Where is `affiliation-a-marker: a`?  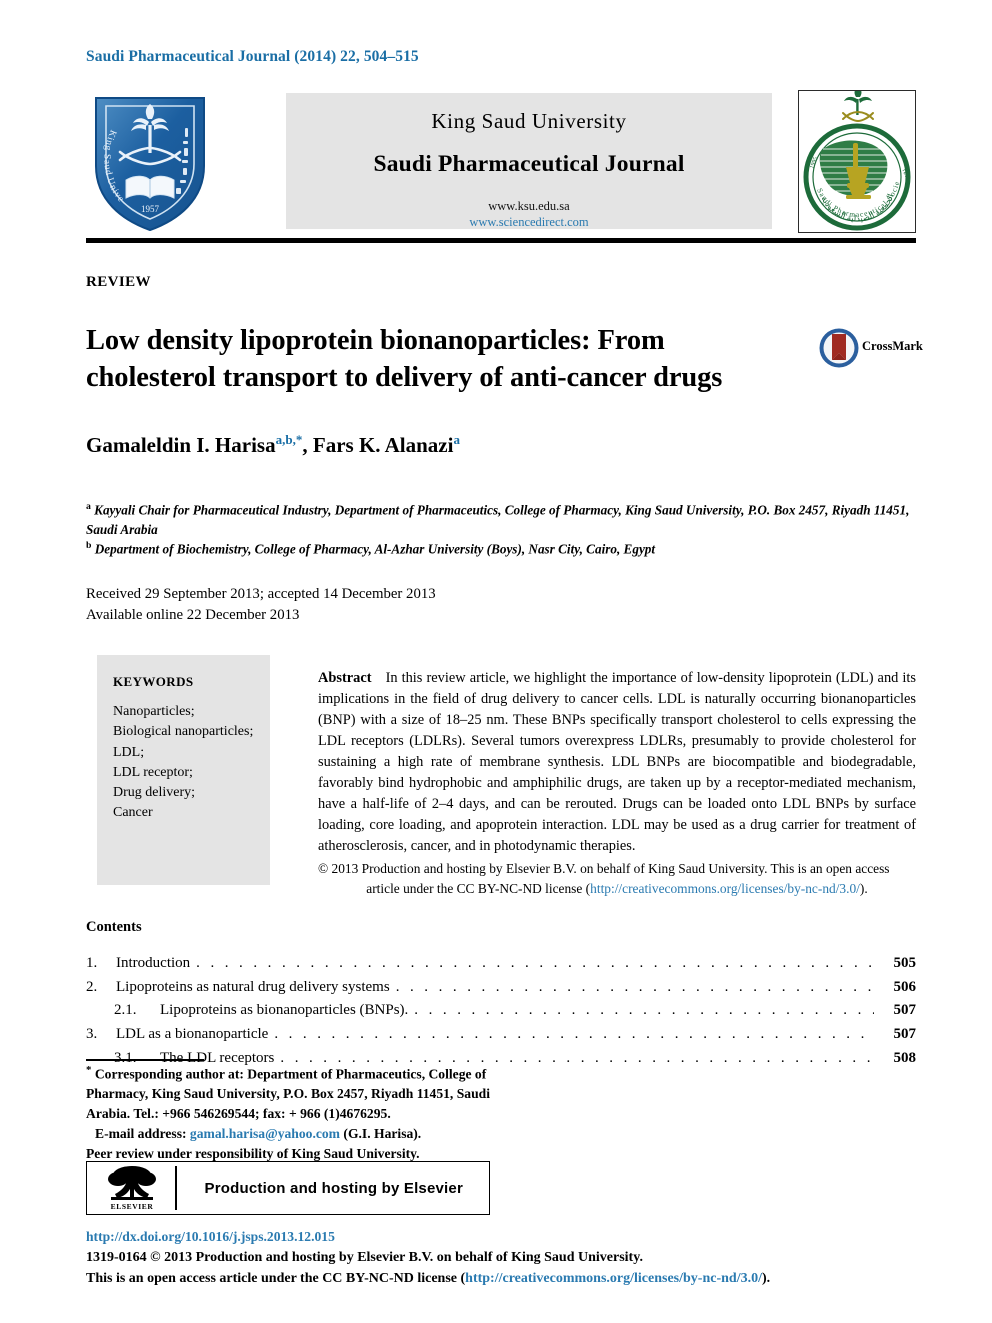 affiliation-a-marker: a is located at coordinates (88, 506).